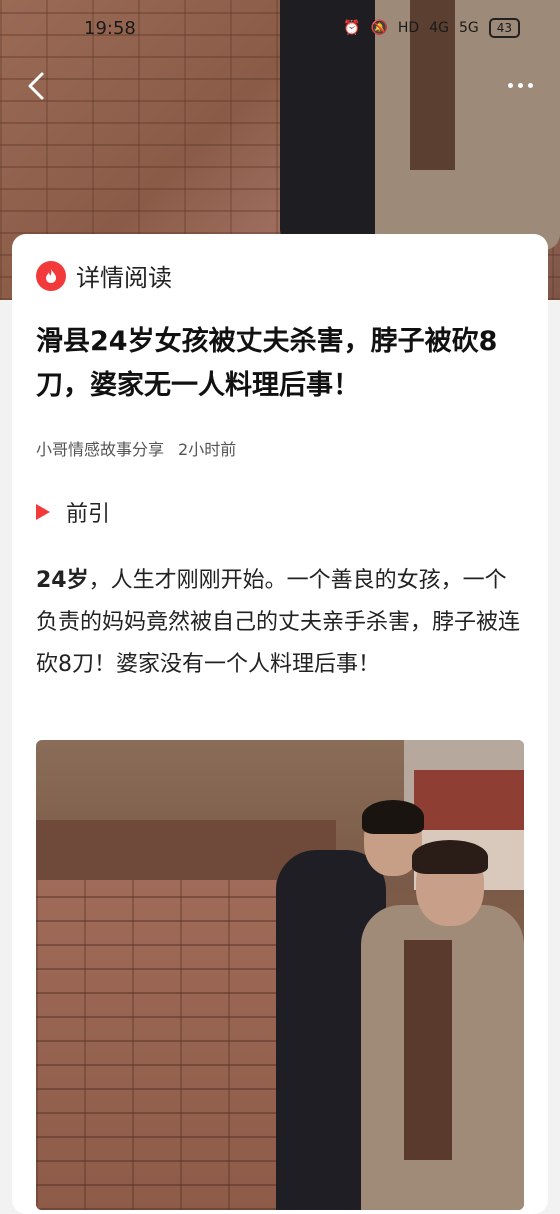 This screenshot has height=1214, width=560. I want to click on signal-5g-icon: 5G, so click(468, 28).